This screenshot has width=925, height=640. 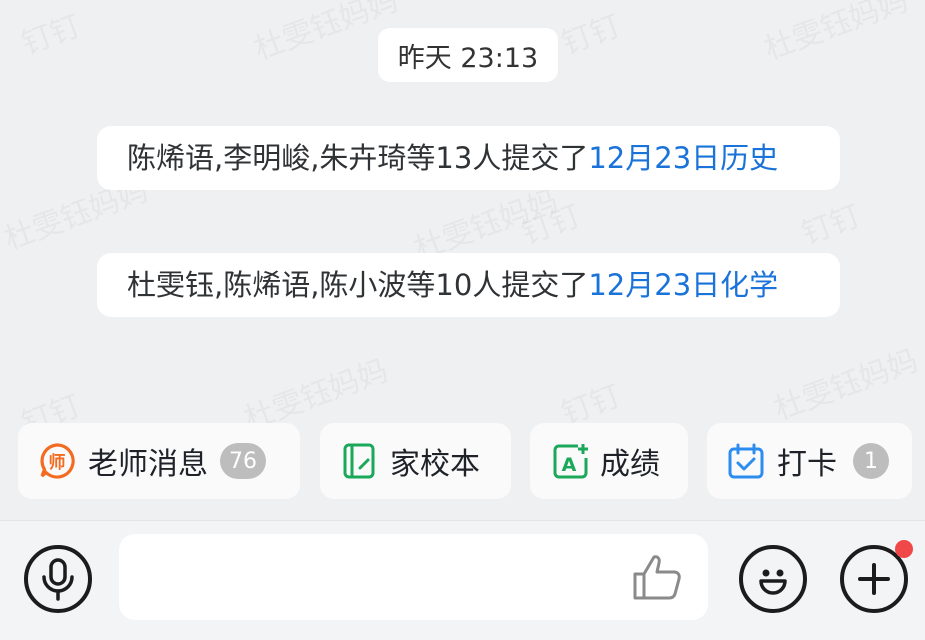 I want to click on quick-action-grades: A 成绩, so click(x=609, y=461).